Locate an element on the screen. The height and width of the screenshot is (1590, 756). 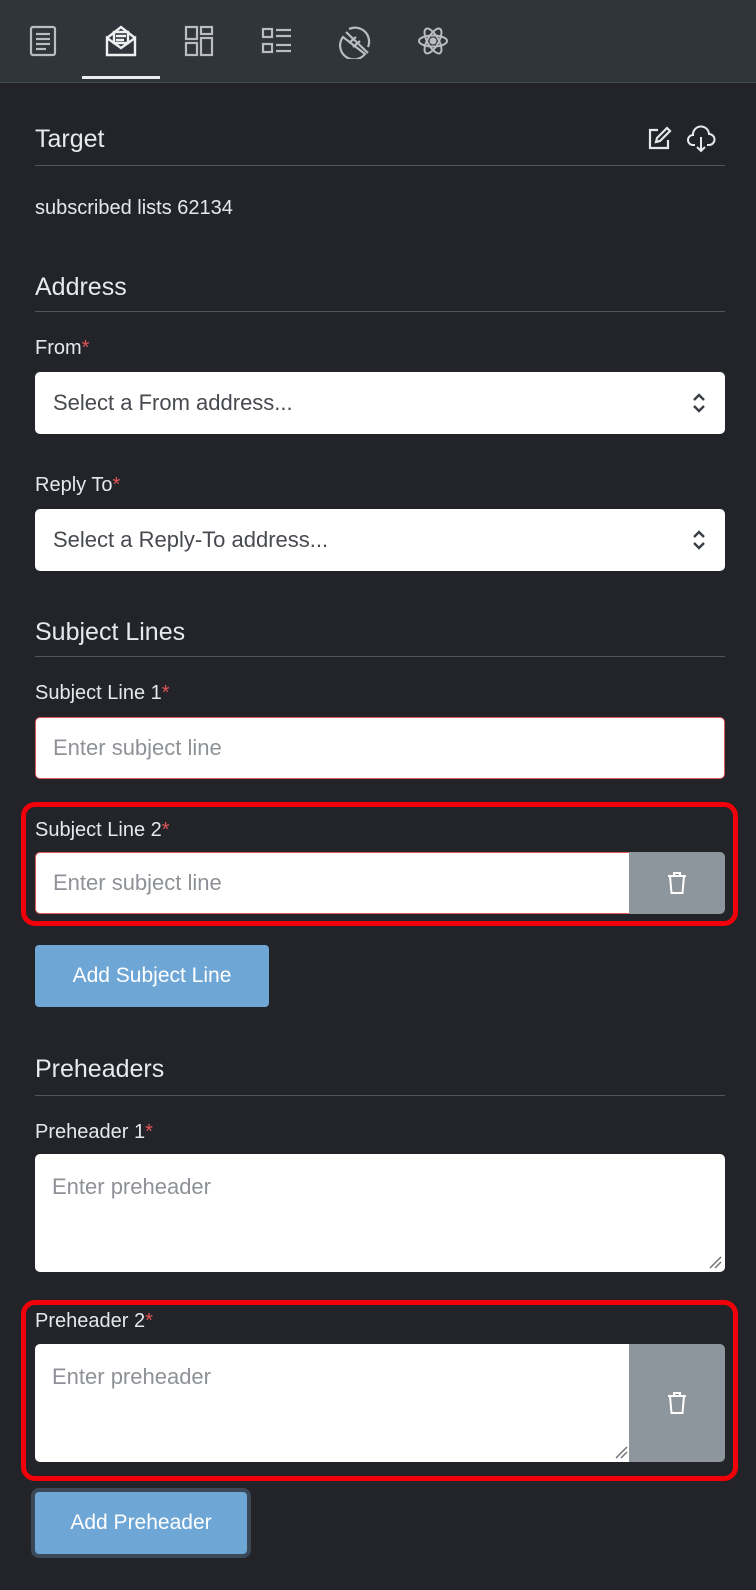
preheader-1-label-text: Preheader 1 is located at coordinates (90, 1132).